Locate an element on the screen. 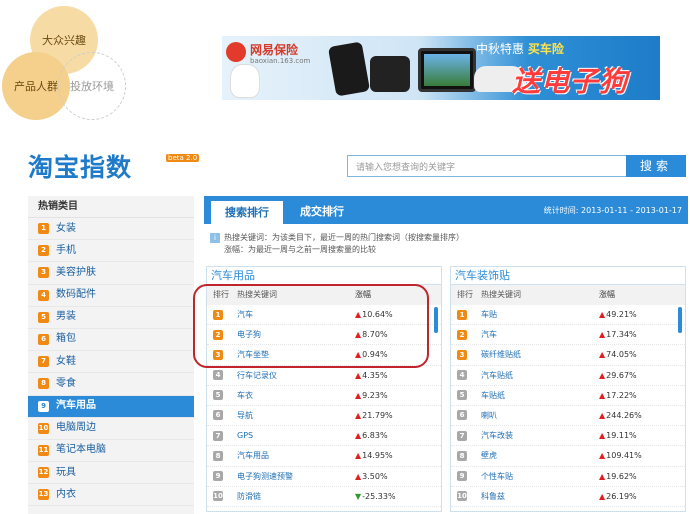  search-input: 请输入您想查询的关键字 is located at coordinates (487, 166).